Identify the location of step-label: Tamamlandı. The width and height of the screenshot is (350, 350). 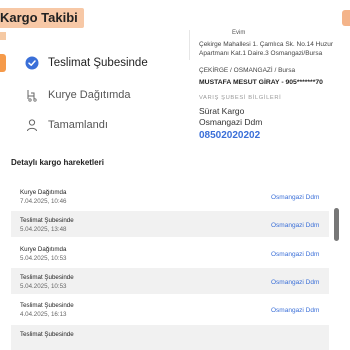
(78, 125).